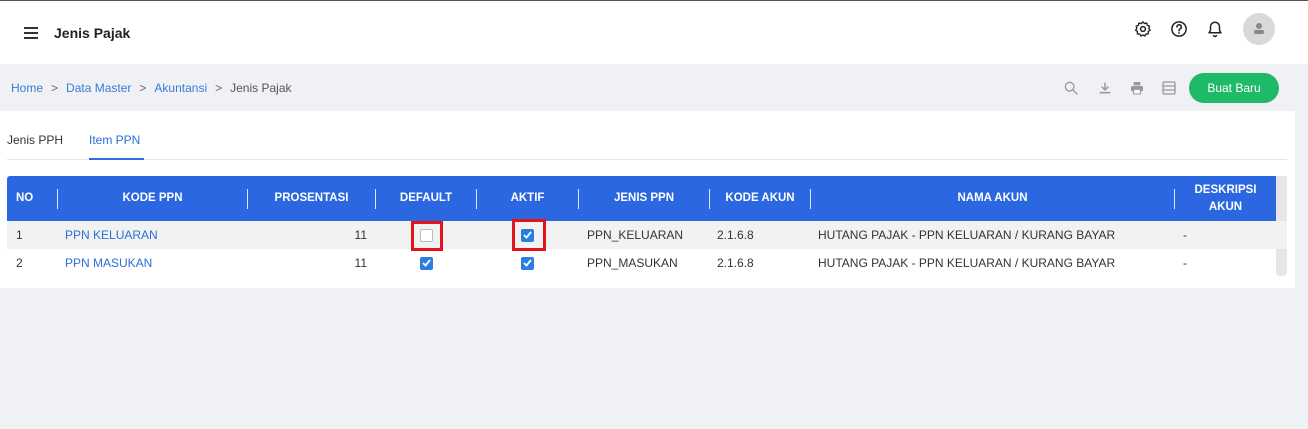 Image resolution: width=1308 pixels, height=429 pixels. I want to click on column-header-nama-akun: NAMA AKUN, so click(992, 198).